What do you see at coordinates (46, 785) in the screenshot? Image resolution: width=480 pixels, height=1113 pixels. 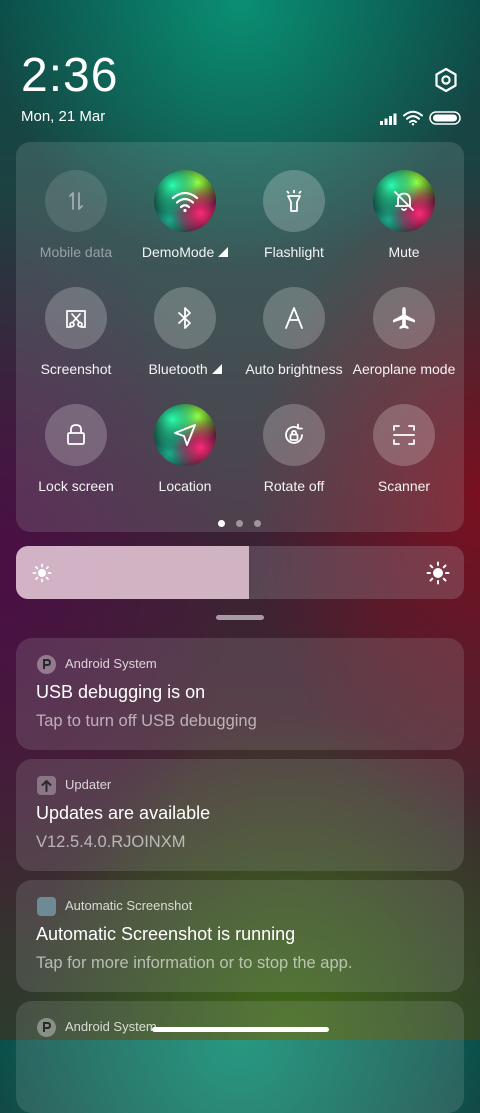 I see `updater-icon` at bounding box center [46, 785].